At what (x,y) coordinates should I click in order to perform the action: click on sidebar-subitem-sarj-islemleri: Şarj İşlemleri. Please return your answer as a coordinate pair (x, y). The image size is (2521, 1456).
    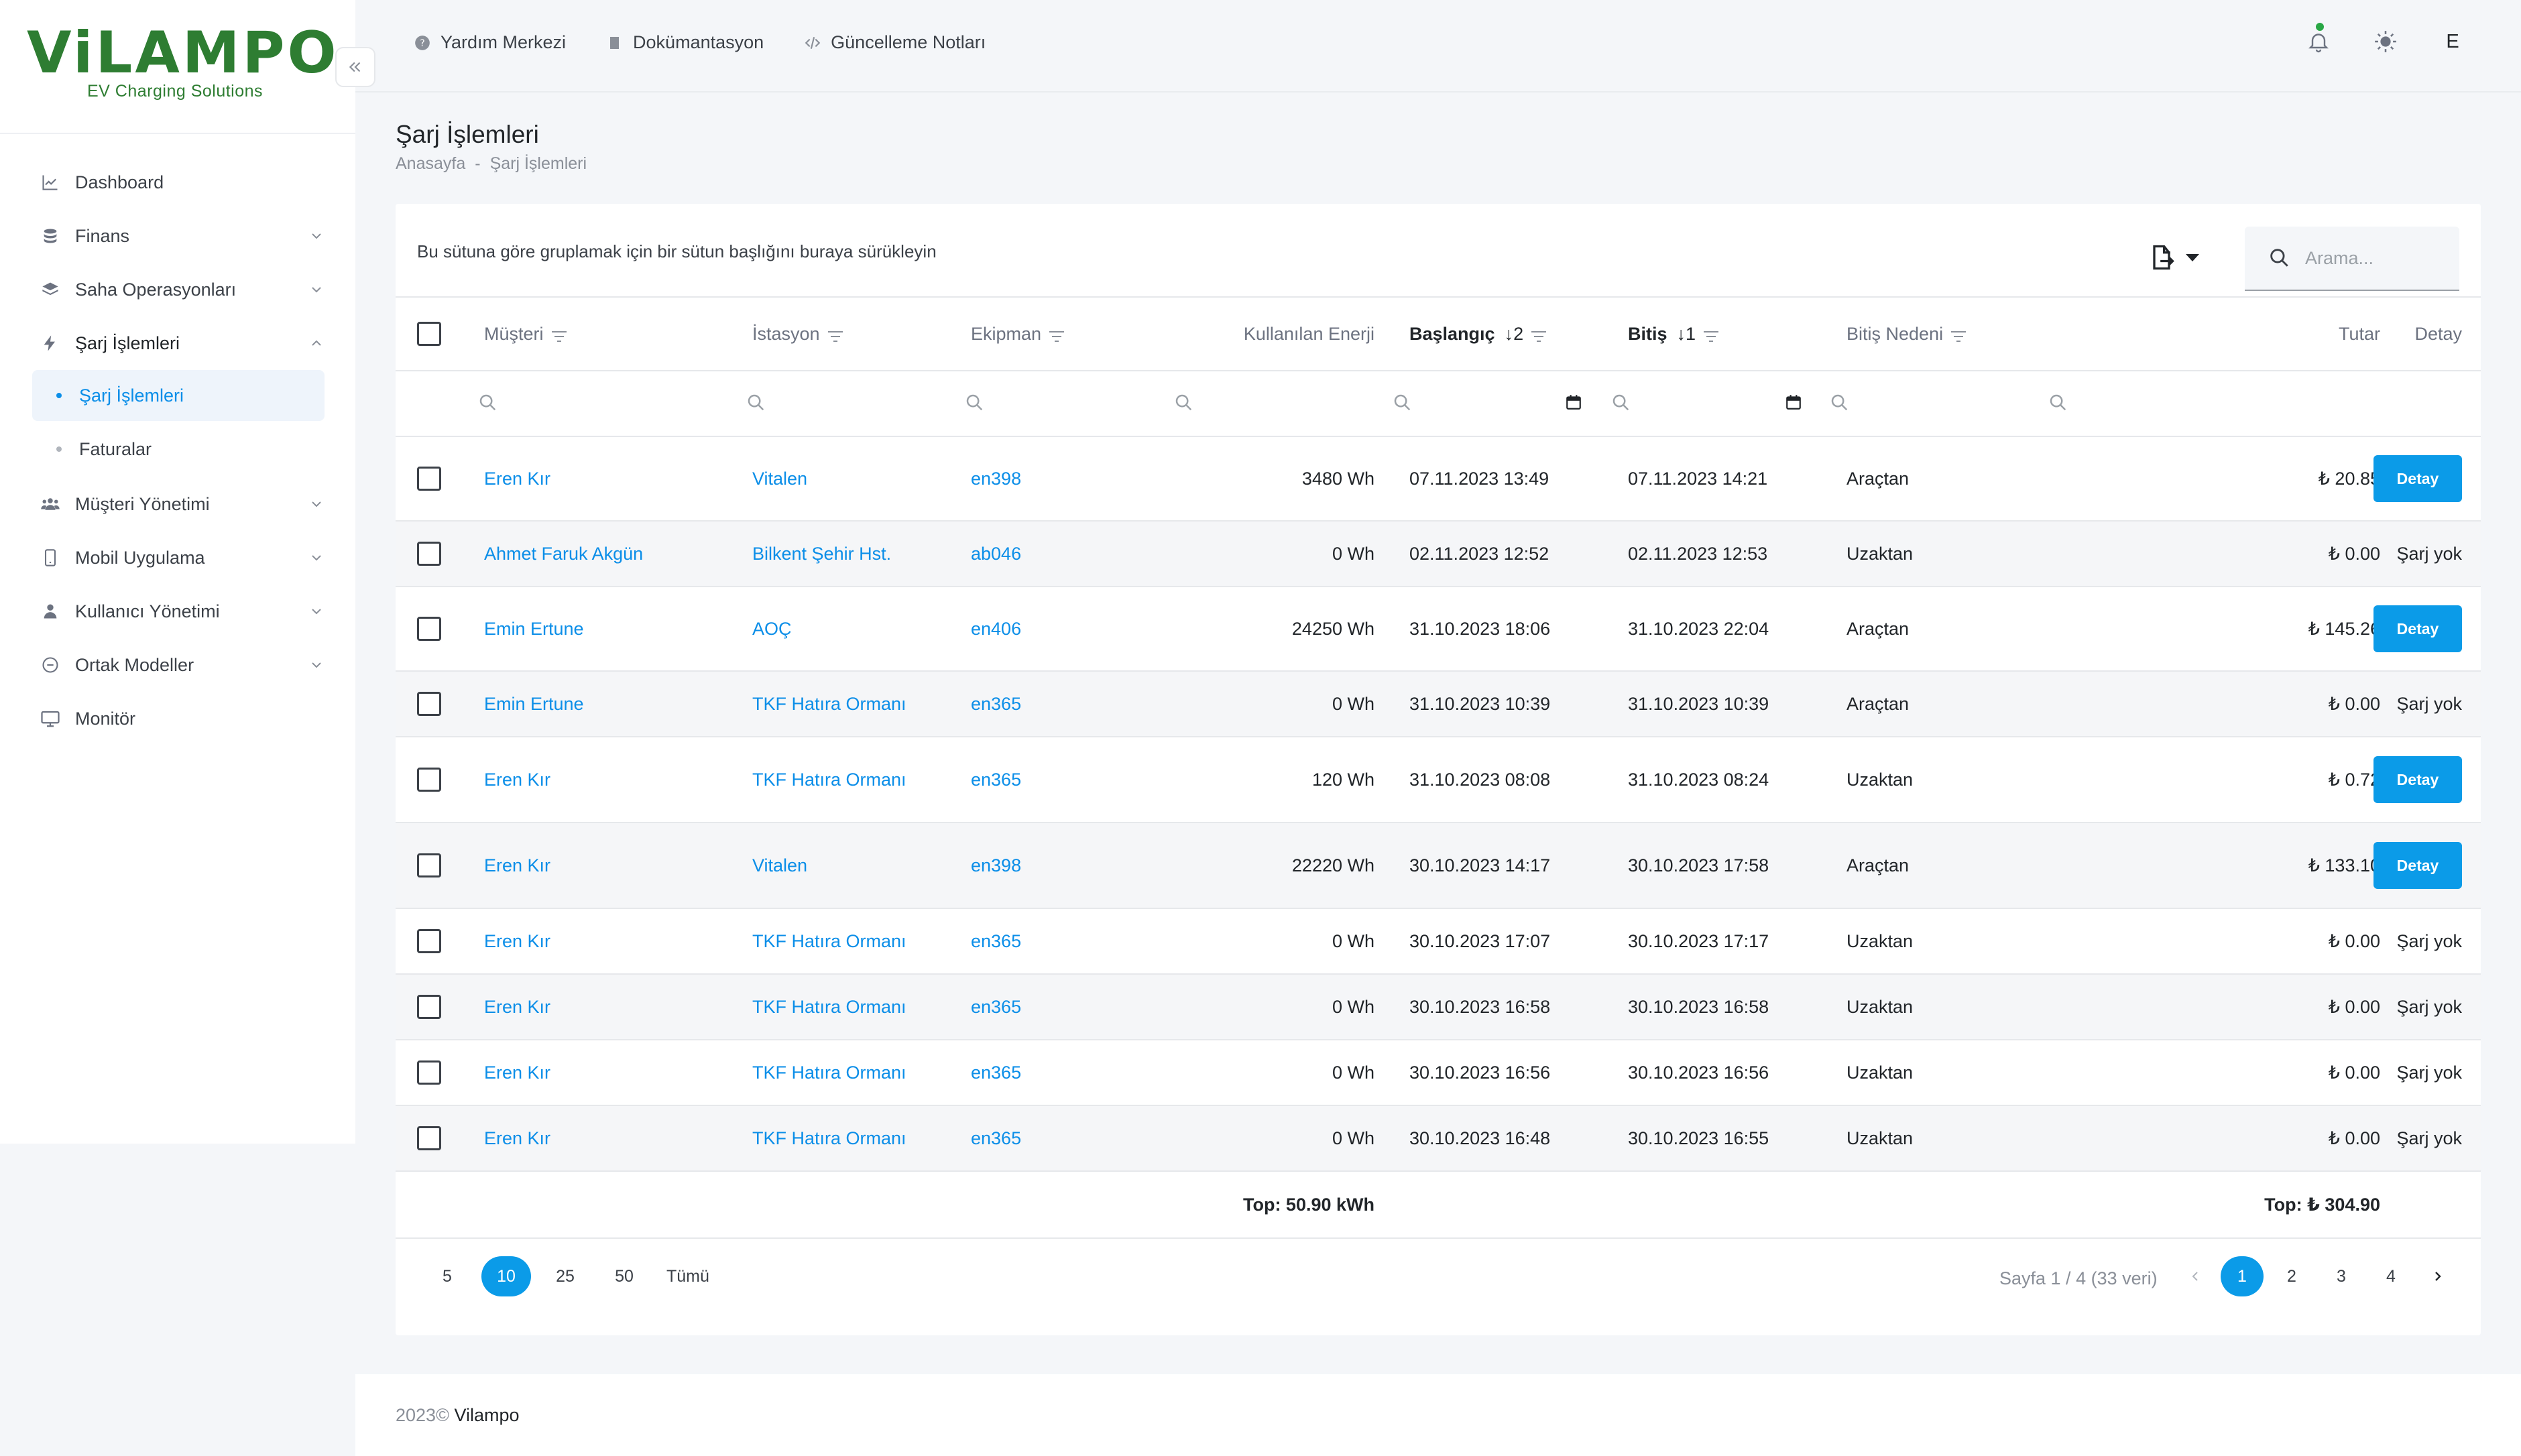
    Looking at the image, I should click on (178, 395).